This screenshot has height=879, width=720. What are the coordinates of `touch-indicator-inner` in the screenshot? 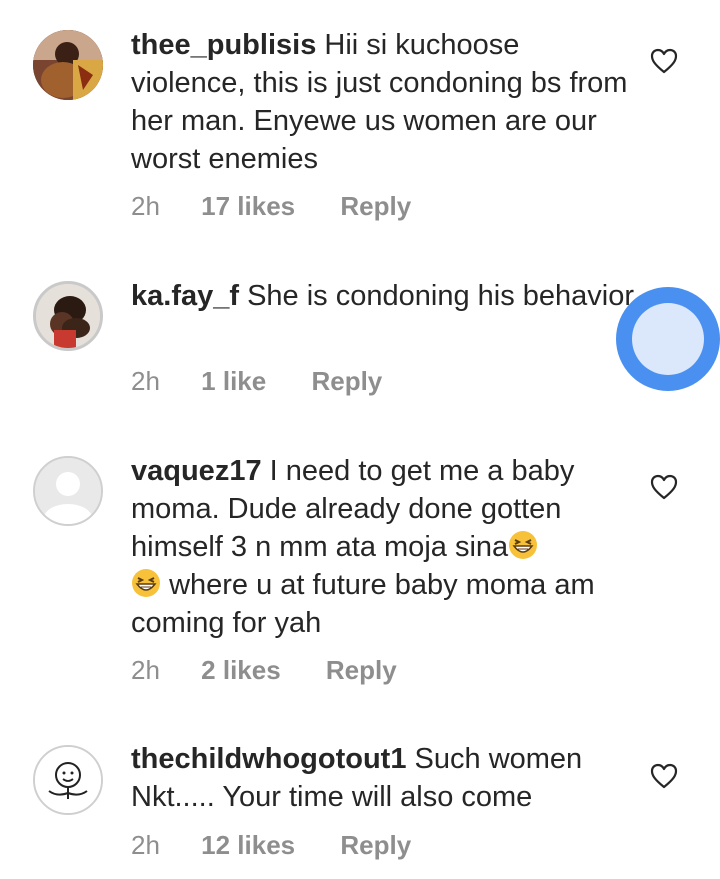 It's located at (668, 339).